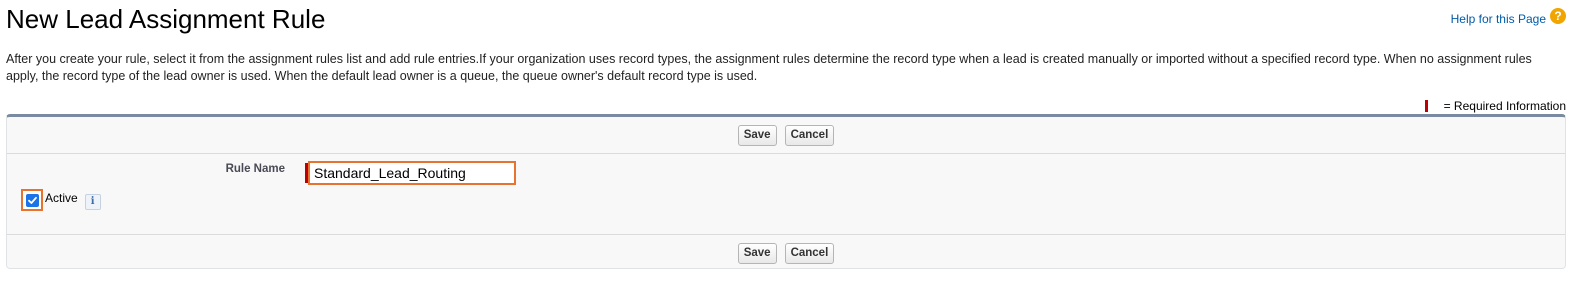 The width and height of the screenshot is (1590, 281). I want to click on save-button-top: Save, so click(757, 135).